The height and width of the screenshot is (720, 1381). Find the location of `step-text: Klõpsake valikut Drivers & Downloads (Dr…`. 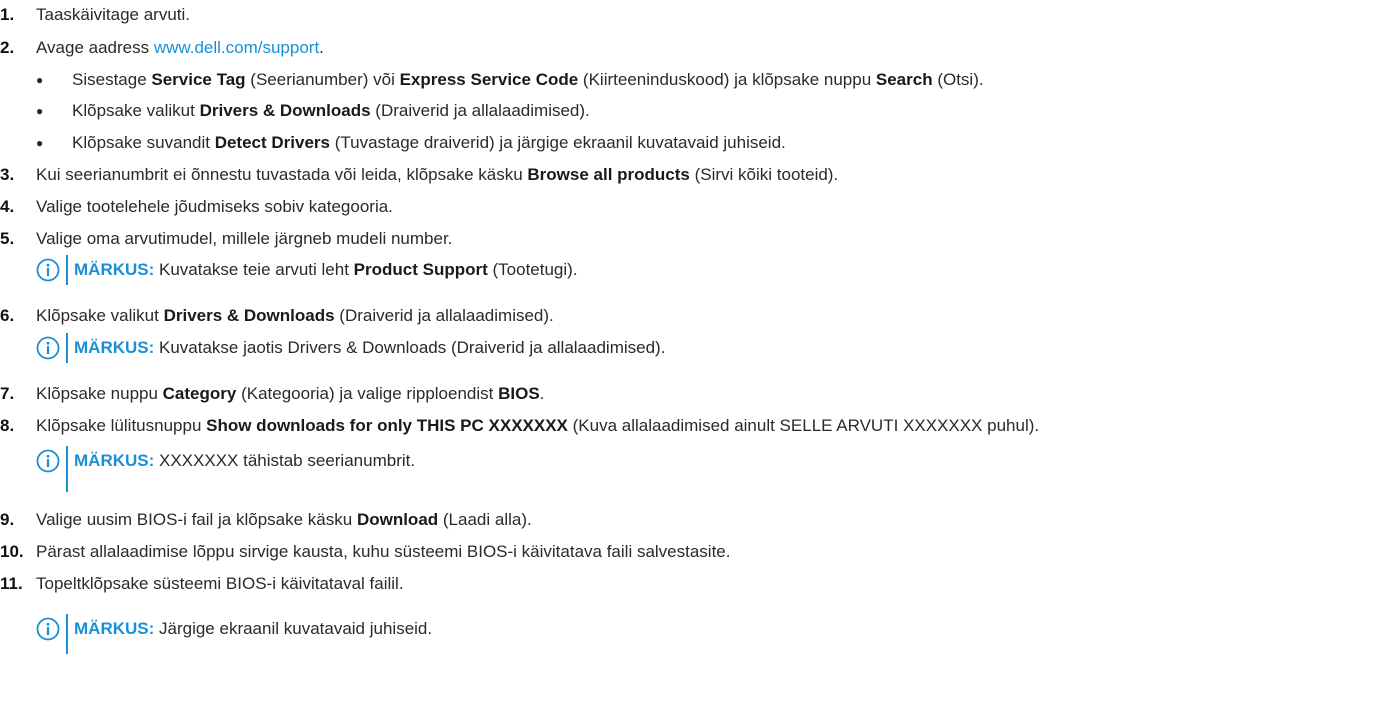

step-text: Klõpsake valikut Drivers & Downloads (Dr… is located at coordinates (295, 315).